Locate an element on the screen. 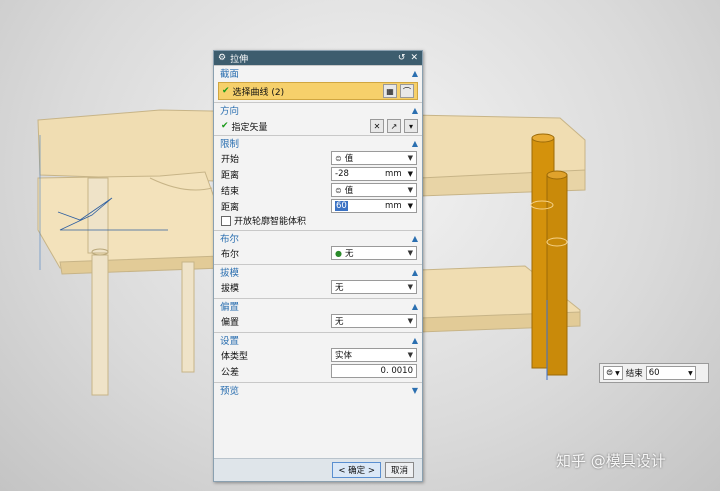 The width and height of the screenshot is (720, 491). vector-dropdown-icon: ▾ is located at coordinates (411, 126).